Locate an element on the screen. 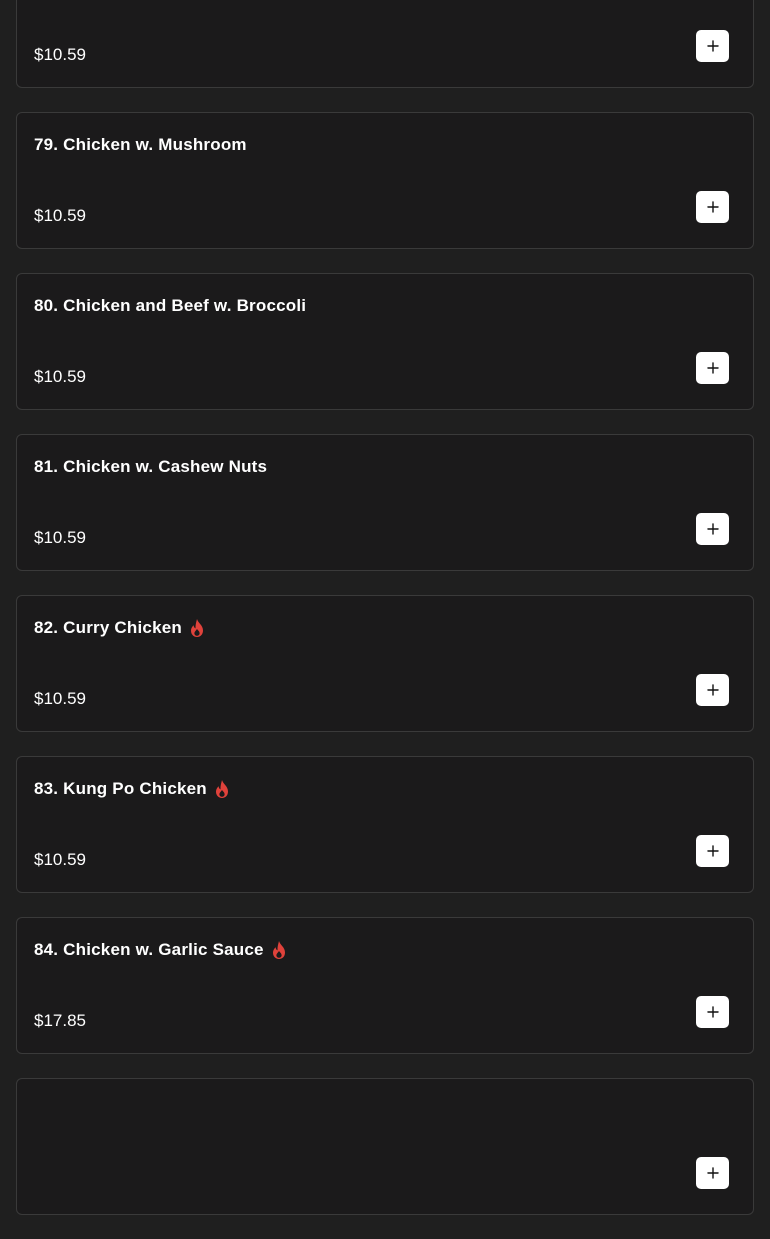 The width and height of the screenshot is (770, 1239). menu-item-title: 81. Chicken w. Cashew Nuts is located at coordinates (151, 466).